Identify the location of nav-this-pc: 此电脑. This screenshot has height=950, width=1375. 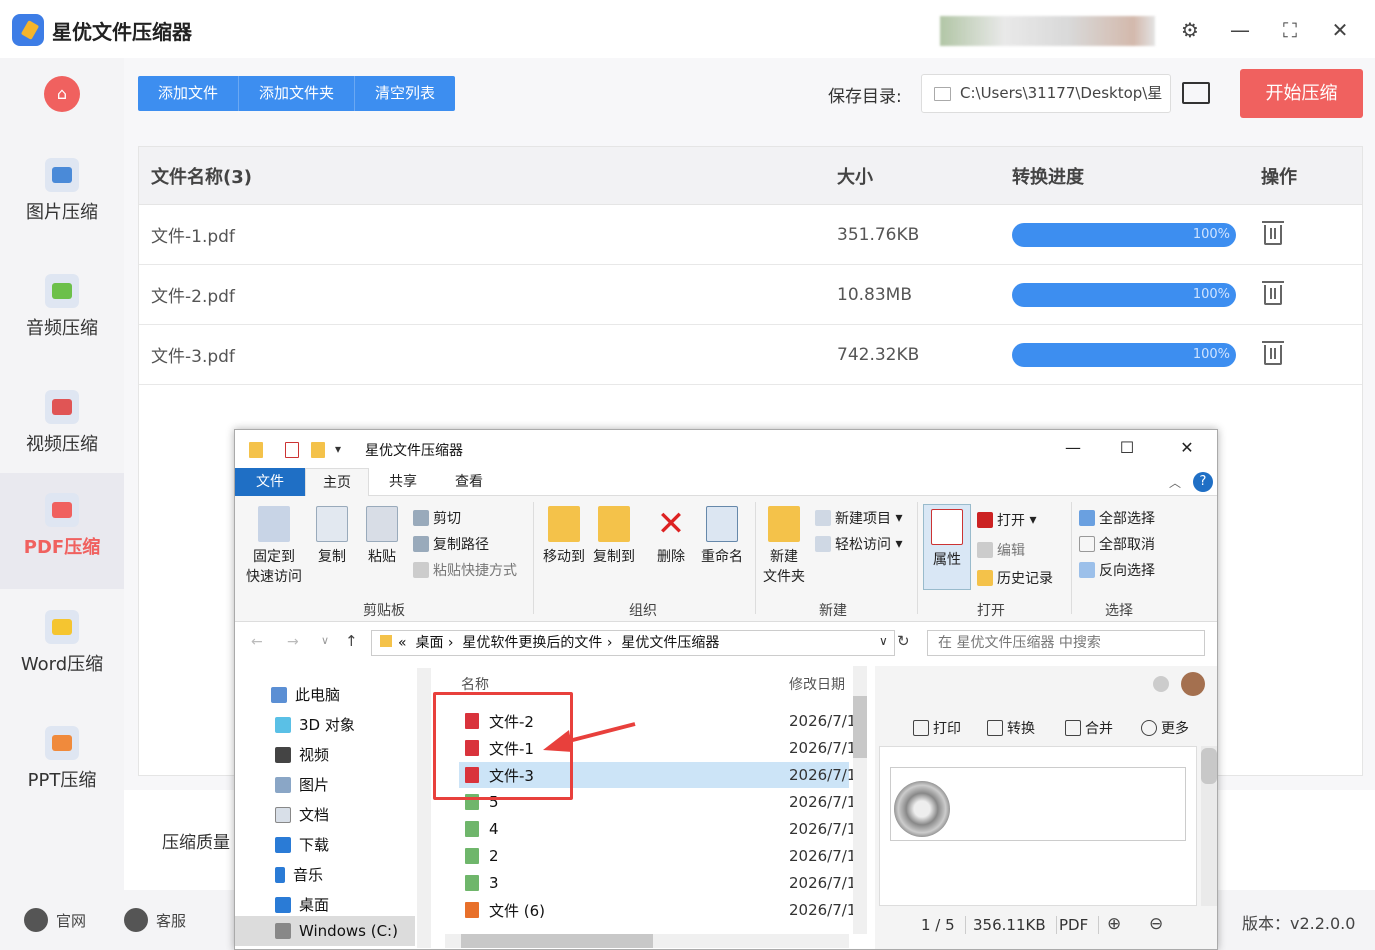
(305, 694).